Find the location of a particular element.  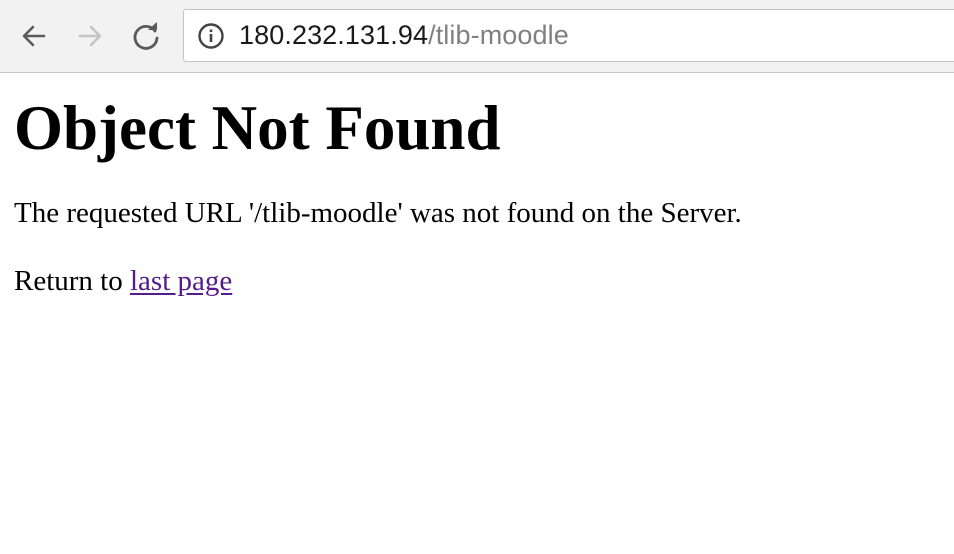

url-host: 180.232.131.94 is located at coordinates (334, 35).